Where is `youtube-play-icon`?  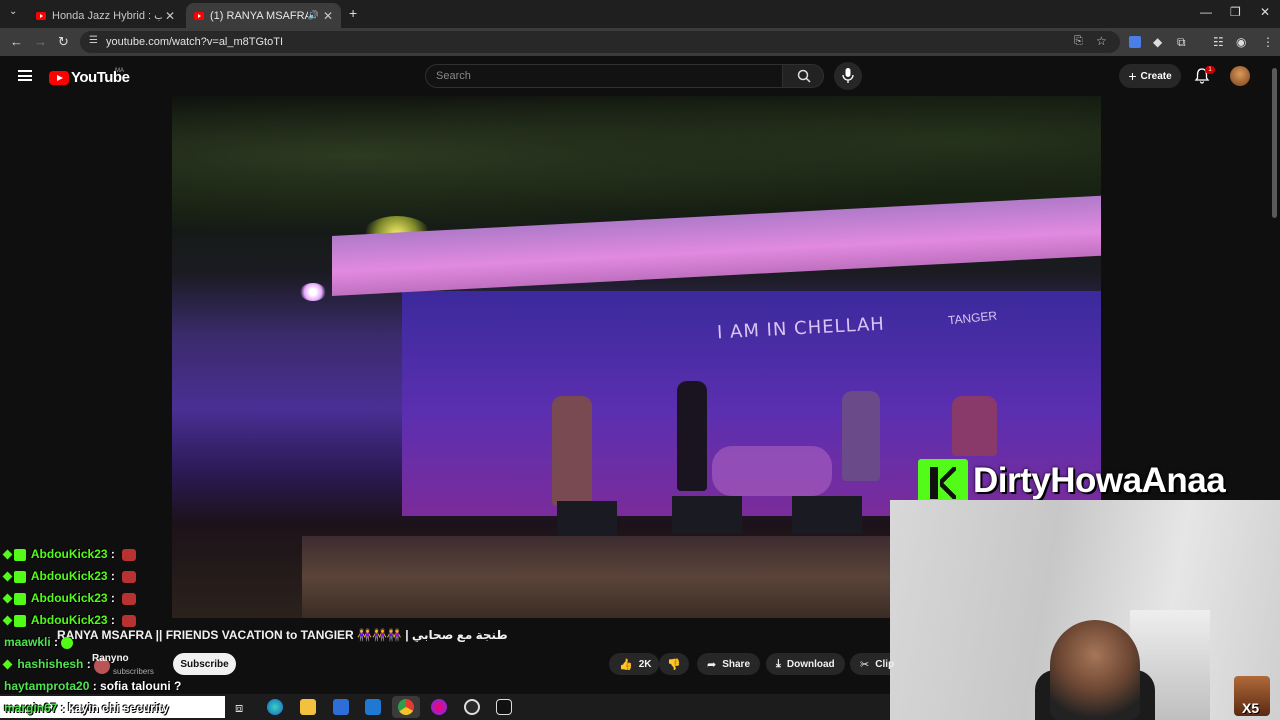
youtube-play-icon is located at coordinates (59, 77).